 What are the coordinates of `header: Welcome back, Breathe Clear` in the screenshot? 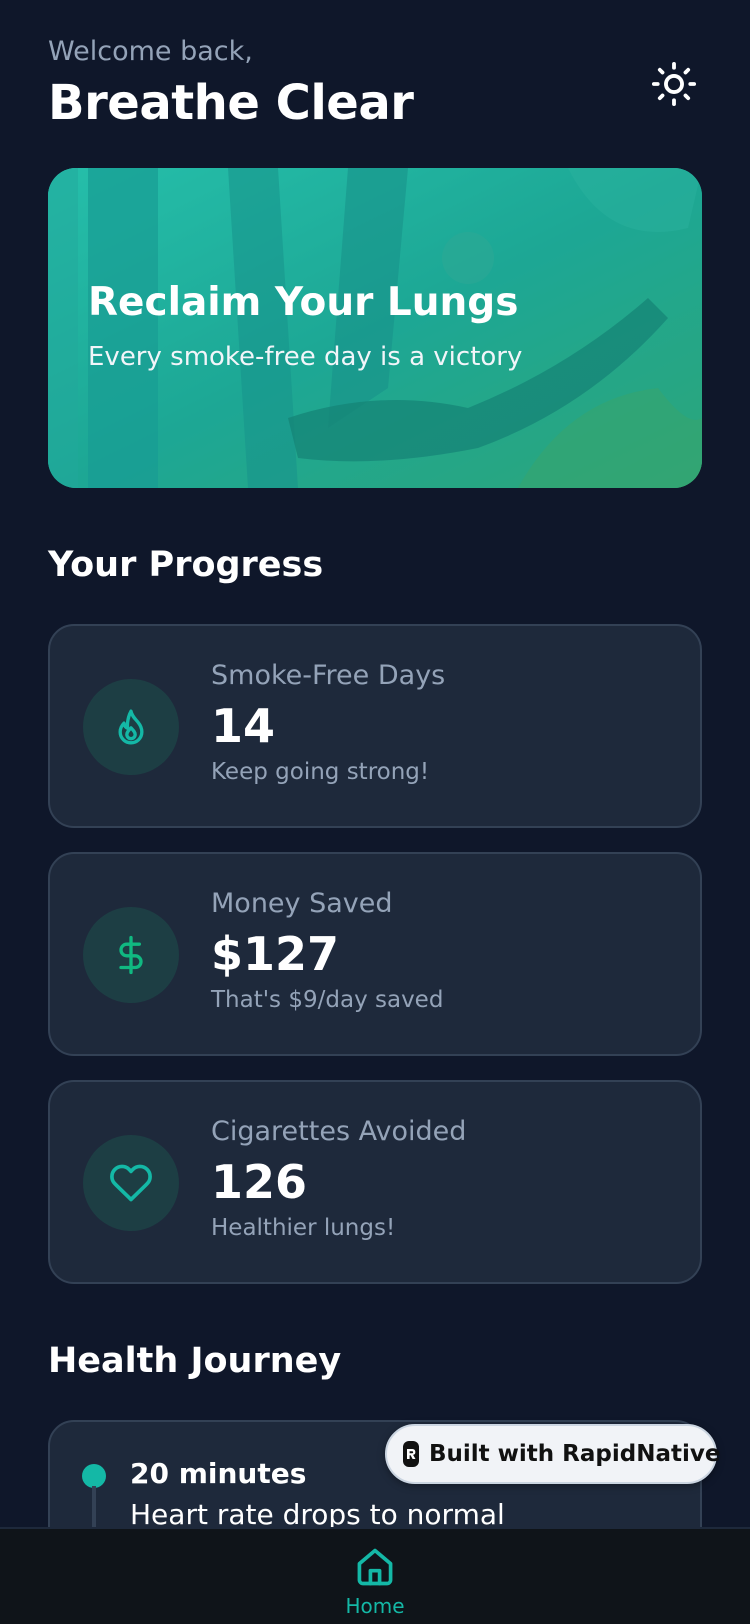 It's located at (375, 84).